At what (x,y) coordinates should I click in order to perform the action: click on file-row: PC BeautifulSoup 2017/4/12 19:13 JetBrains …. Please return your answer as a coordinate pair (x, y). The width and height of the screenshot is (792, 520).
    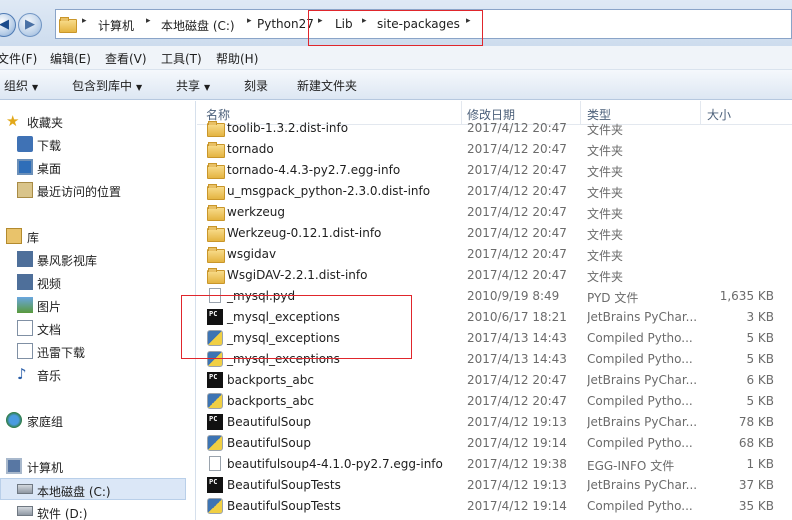
    Looking at the image, I should click on (494, 422).